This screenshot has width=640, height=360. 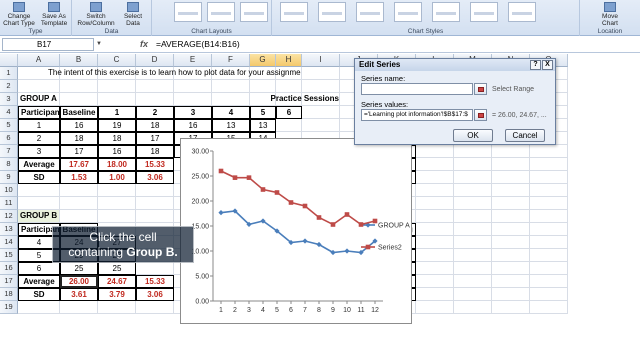 What do you see at coordinates (79, 60) in the screenshot?
I see `column-header: B` at bounding box center [79, 60].